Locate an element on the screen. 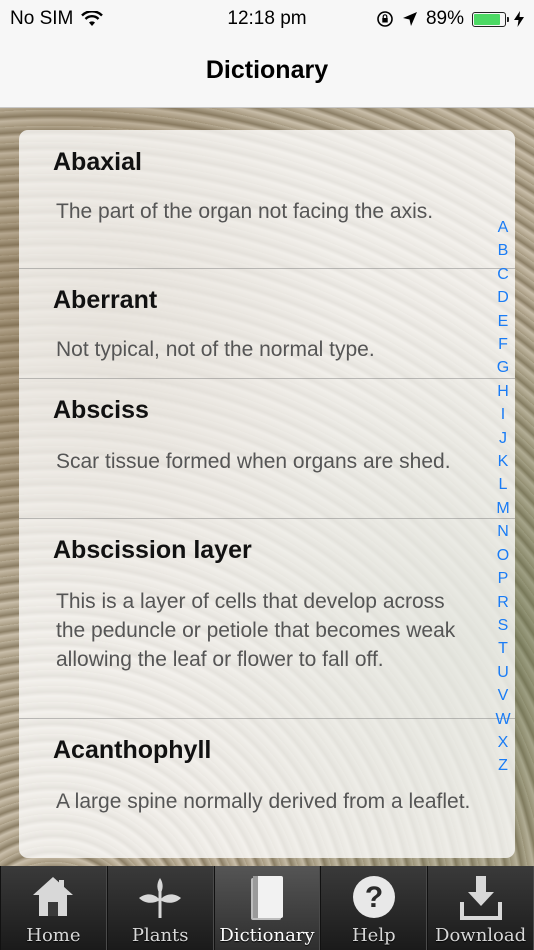 The image size is (534, 950). book-icon is located at coordinates (267, 898).